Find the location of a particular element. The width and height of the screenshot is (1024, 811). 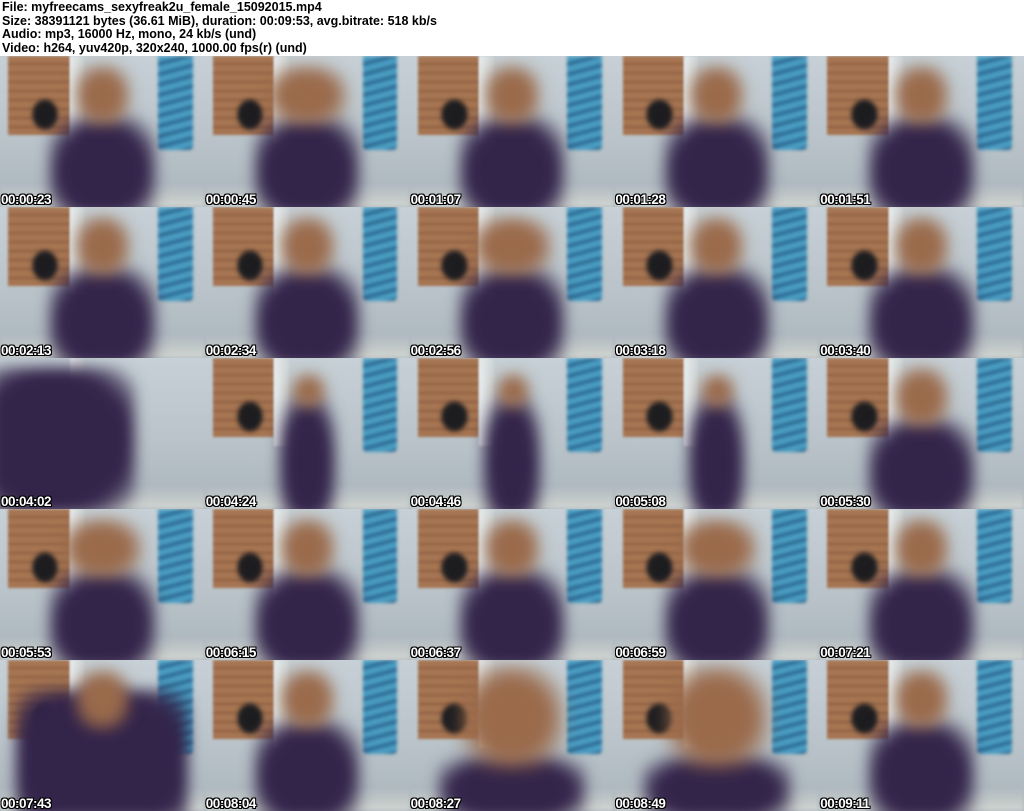

frame-timestamp: 00:05:53 is located at coordinates (26, 652).